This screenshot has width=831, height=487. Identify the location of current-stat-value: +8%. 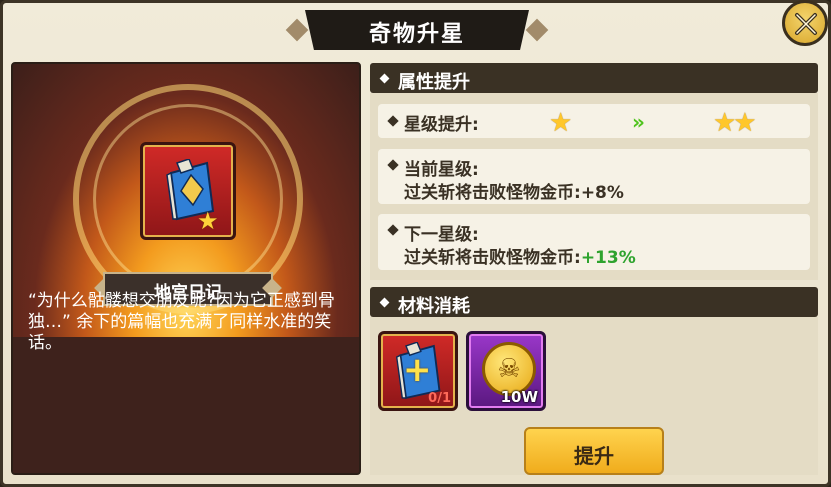
(602, 193).